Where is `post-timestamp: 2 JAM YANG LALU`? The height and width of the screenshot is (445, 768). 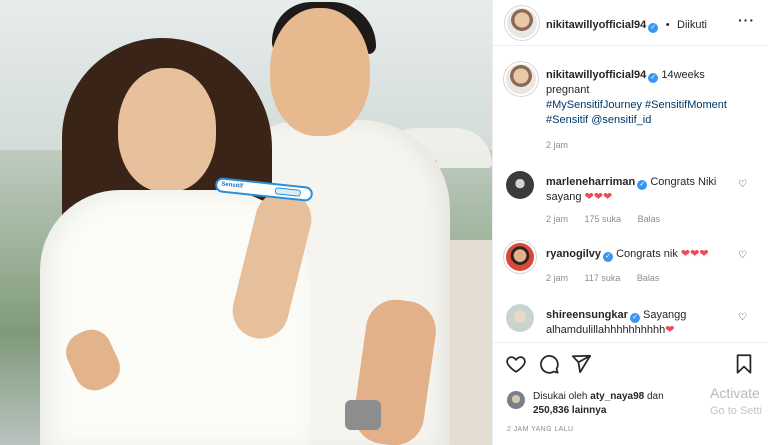 post-timestamp: 2 JAM YANG LALU is located at coordinates (540, 429).